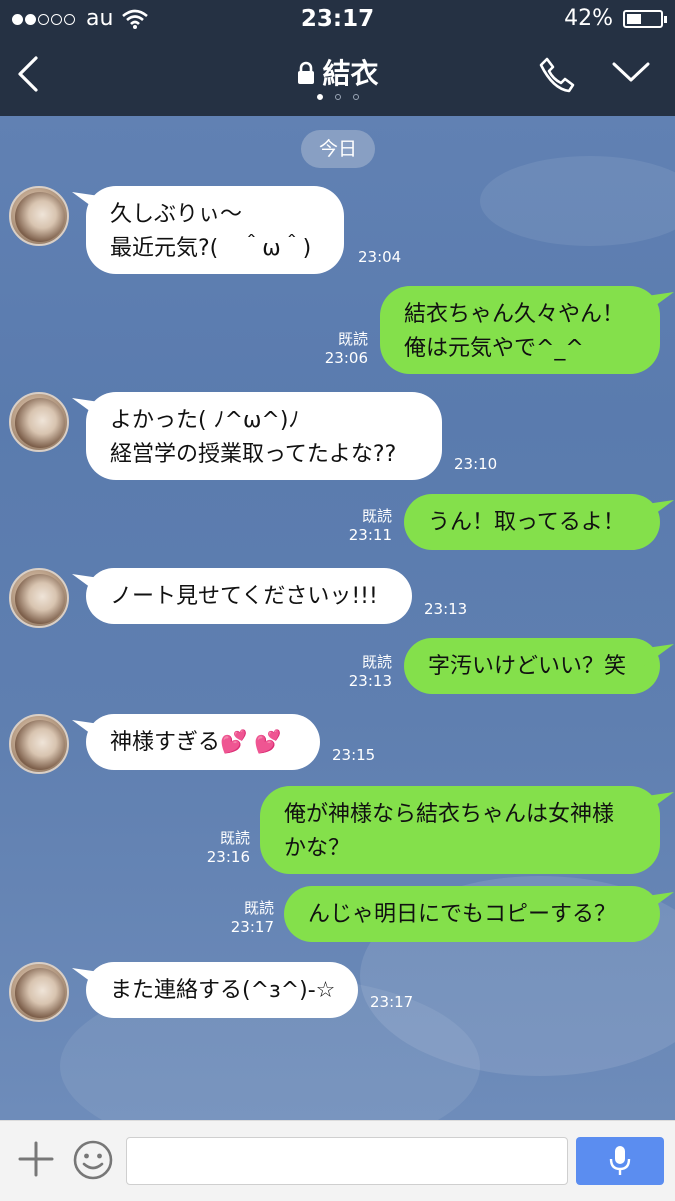  What do you see at coordinates (211, 248) in the screenshot?
I see `message-line: 最近元気?( ＾ω＾)` at bounding box center [211, 248].